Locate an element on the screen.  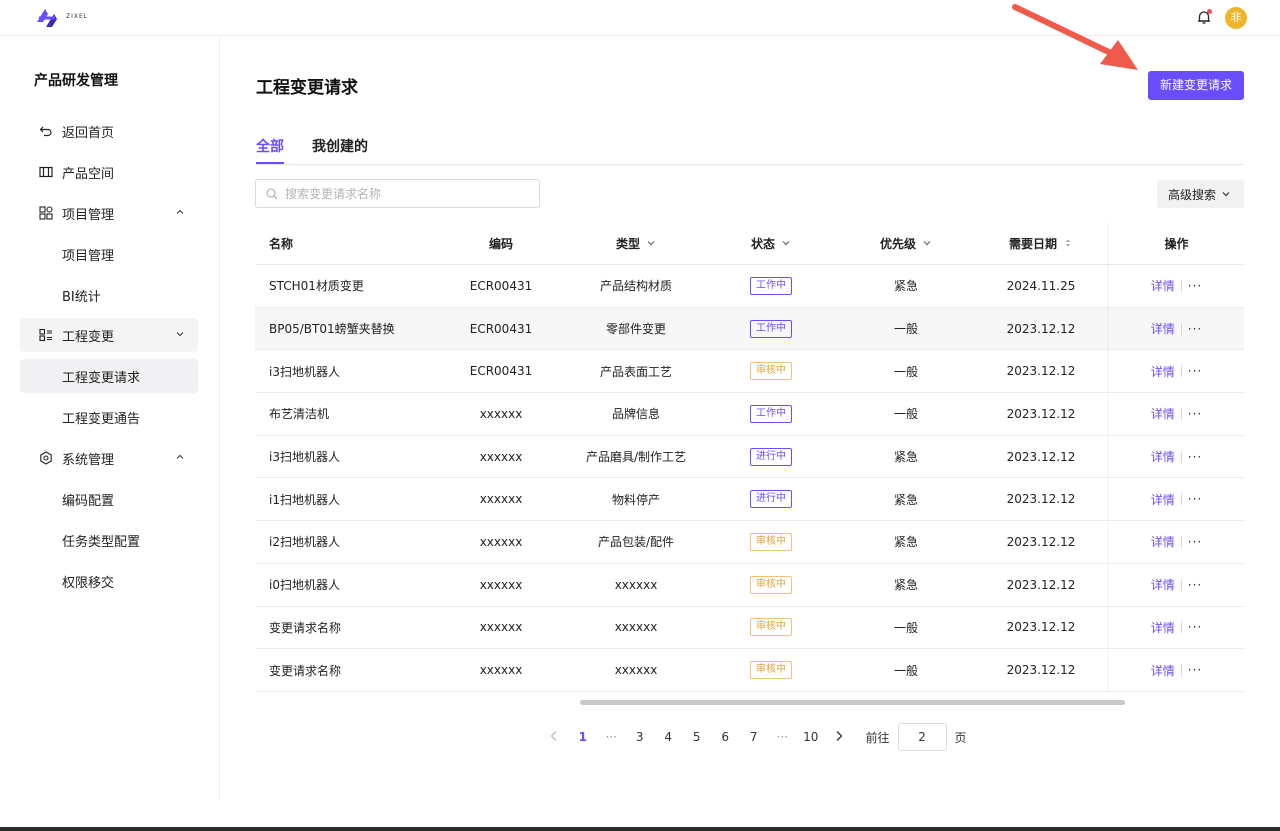
cell-name: i0扫地机器人 is located at coordinates (304, 585).